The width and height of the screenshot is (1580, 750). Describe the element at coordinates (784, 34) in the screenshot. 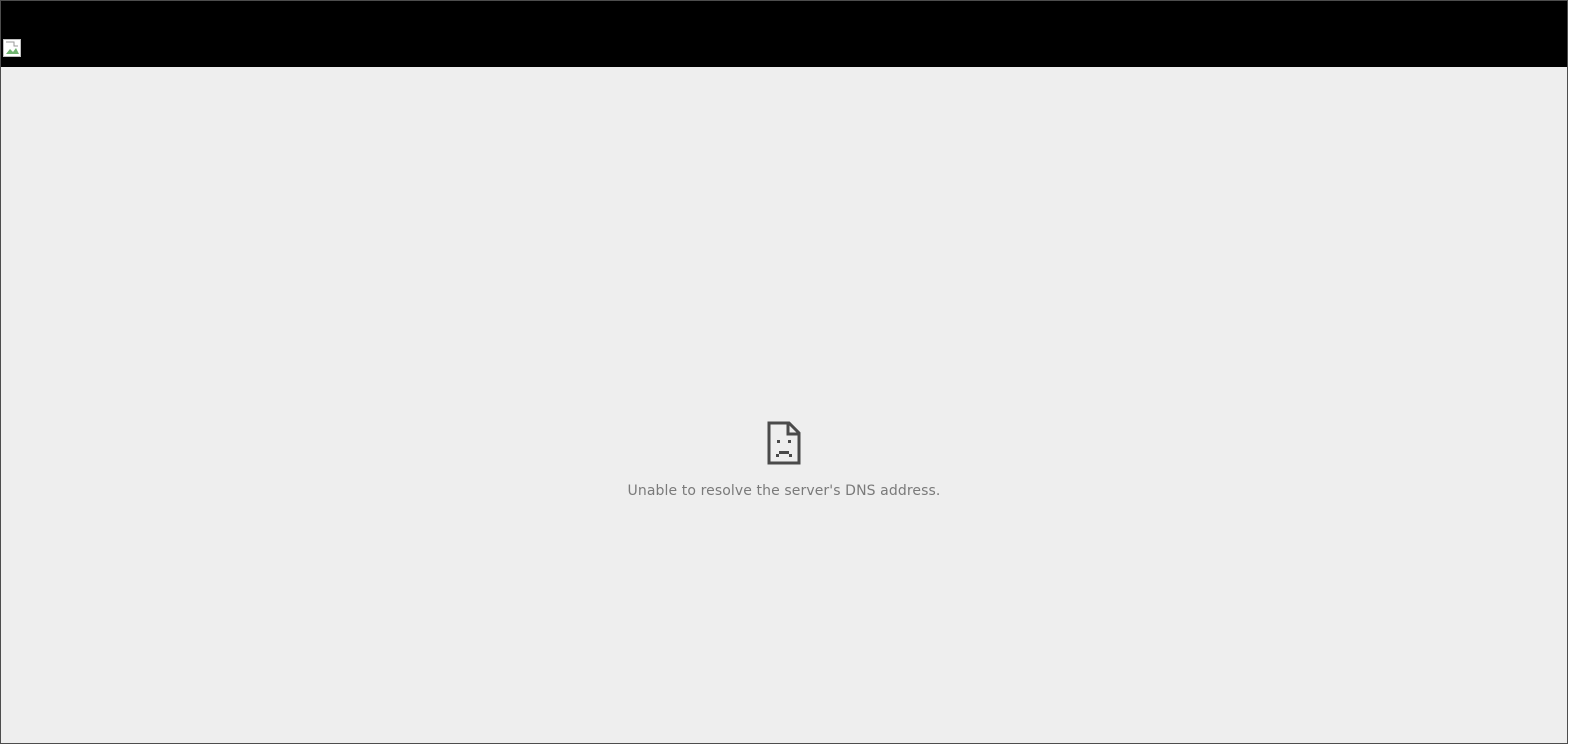

I see `header-bar` at that location.